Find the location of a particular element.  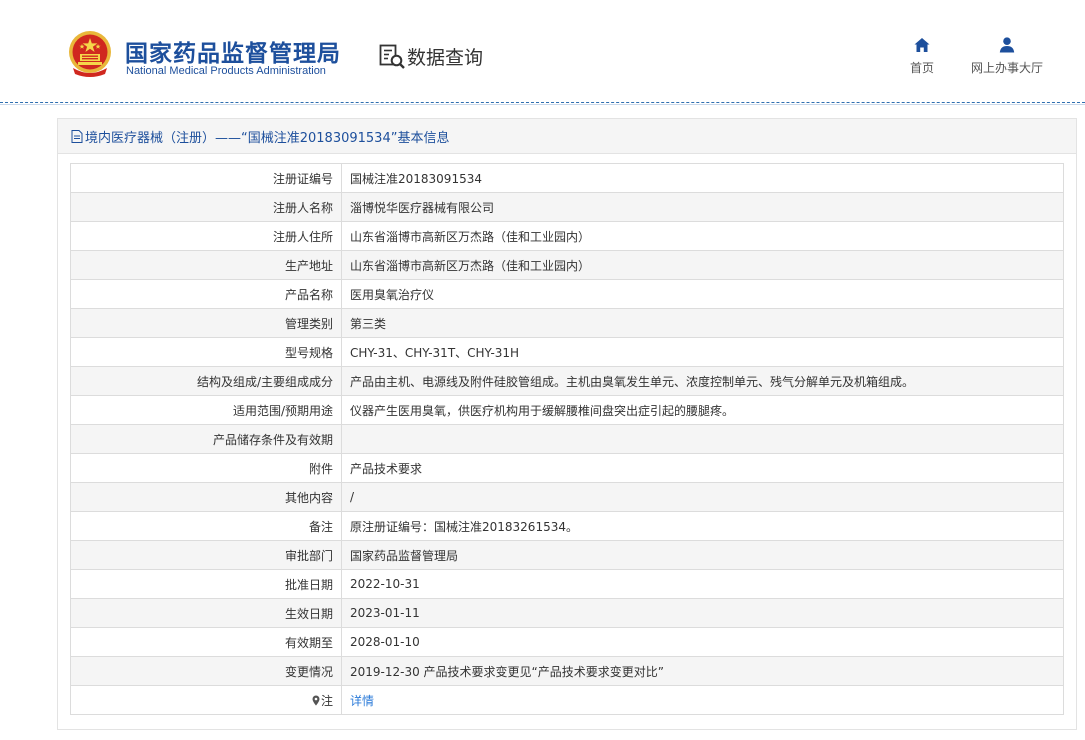

table-row: 管理类别 第三类 is located at coordinates (567, 323).